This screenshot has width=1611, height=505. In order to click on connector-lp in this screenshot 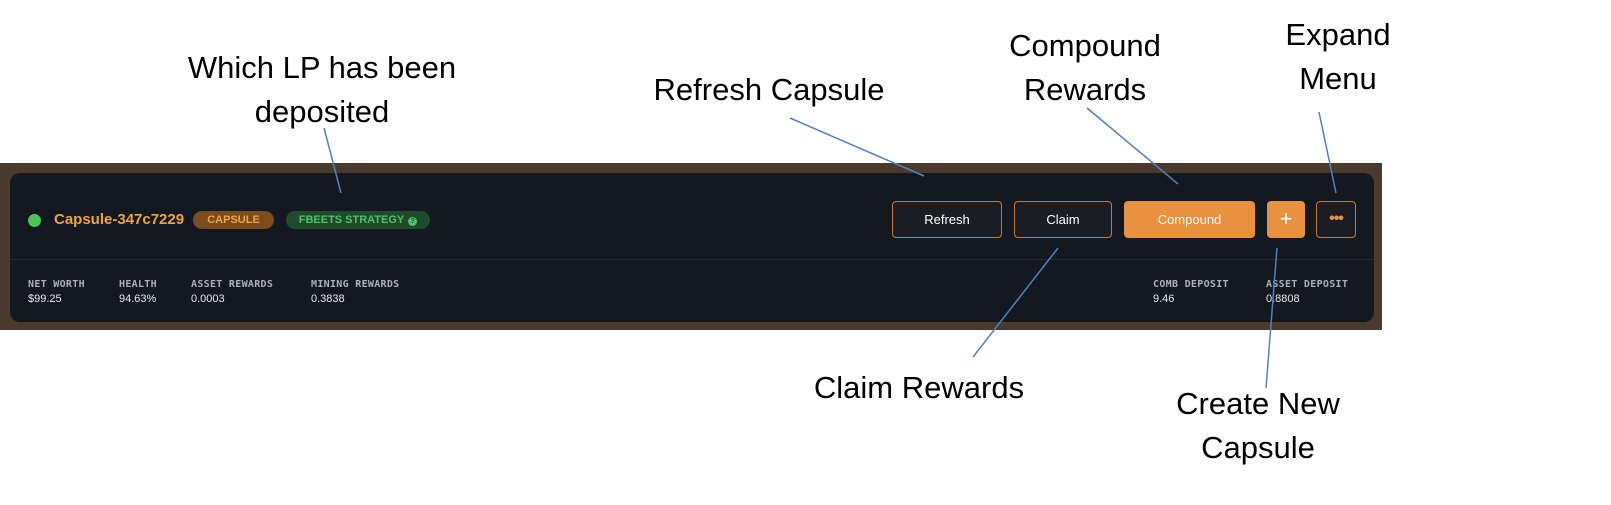, I will do `click(332, 160)`.